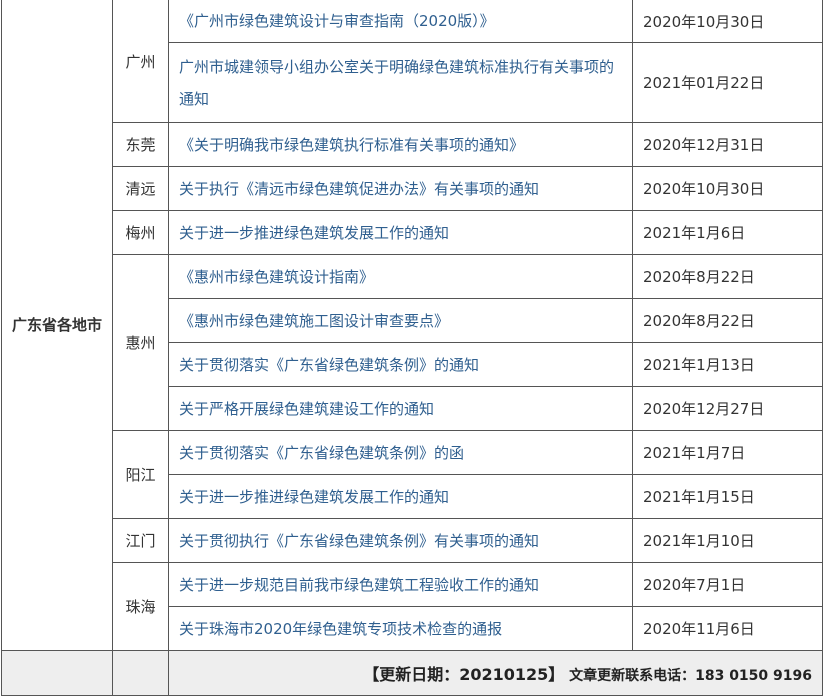  I want to click on footer-row: 【更新日期：20210125】 文章更新联系电话：183 0150 9196, so click(412, 673).